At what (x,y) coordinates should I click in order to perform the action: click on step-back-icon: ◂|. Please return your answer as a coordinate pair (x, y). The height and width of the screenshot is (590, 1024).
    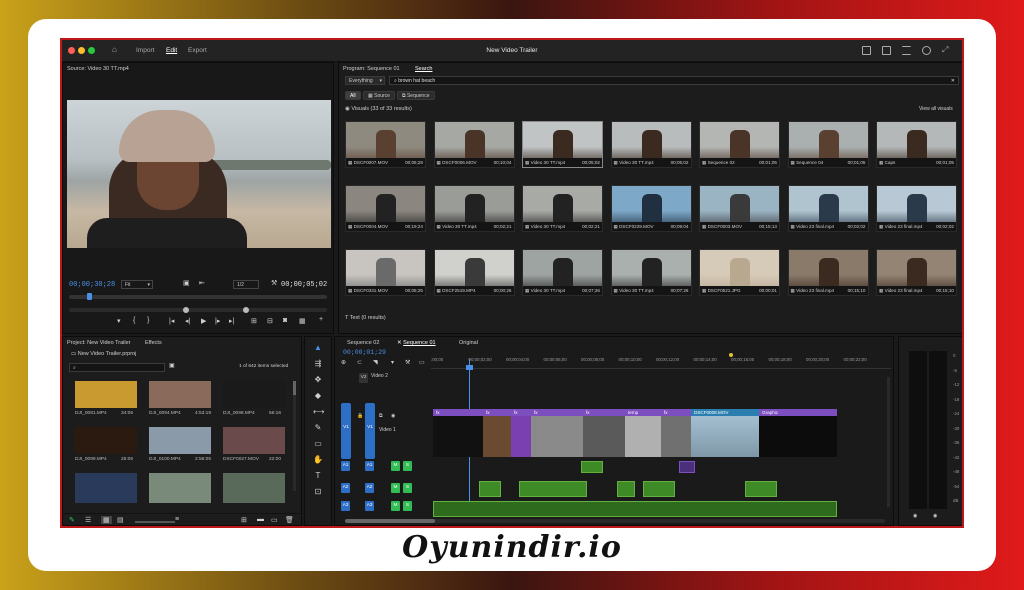
    Looking at the image, I should click on (187, 321).